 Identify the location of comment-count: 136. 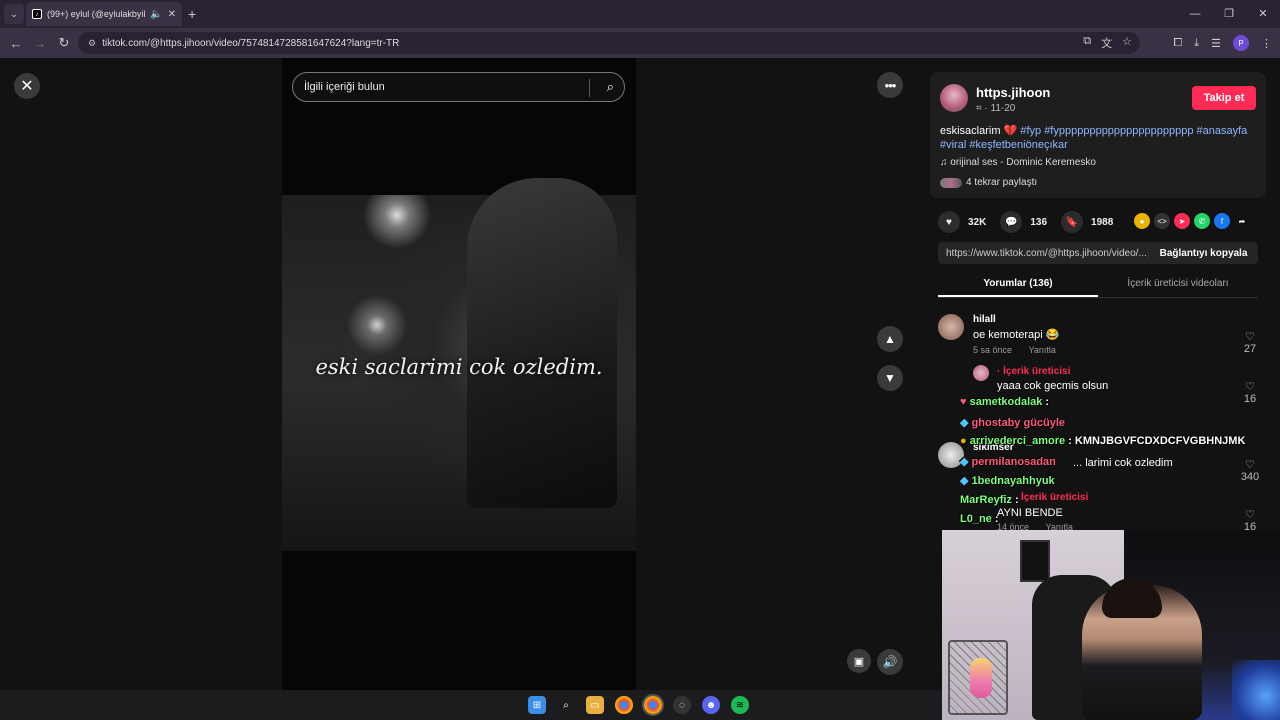
(1039, 222).